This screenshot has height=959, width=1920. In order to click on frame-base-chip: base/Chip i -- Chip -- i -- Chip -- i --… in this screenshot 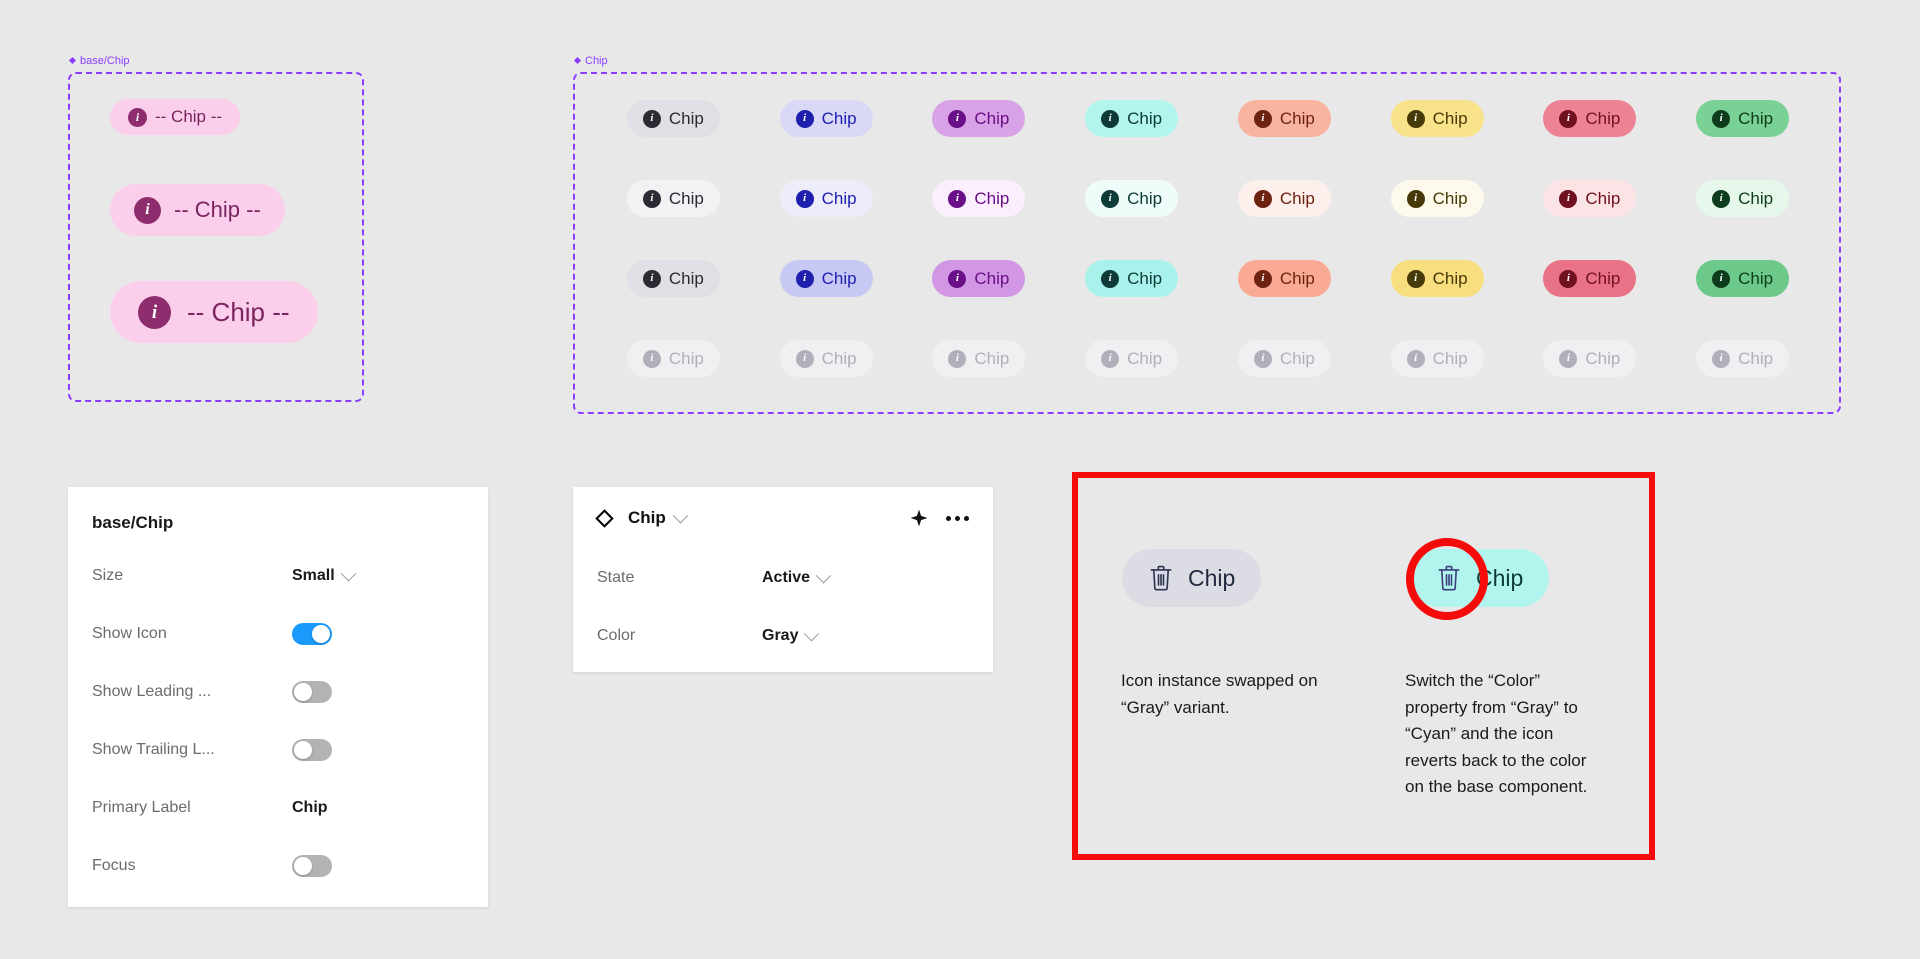, I will do `click(216, 228)`.